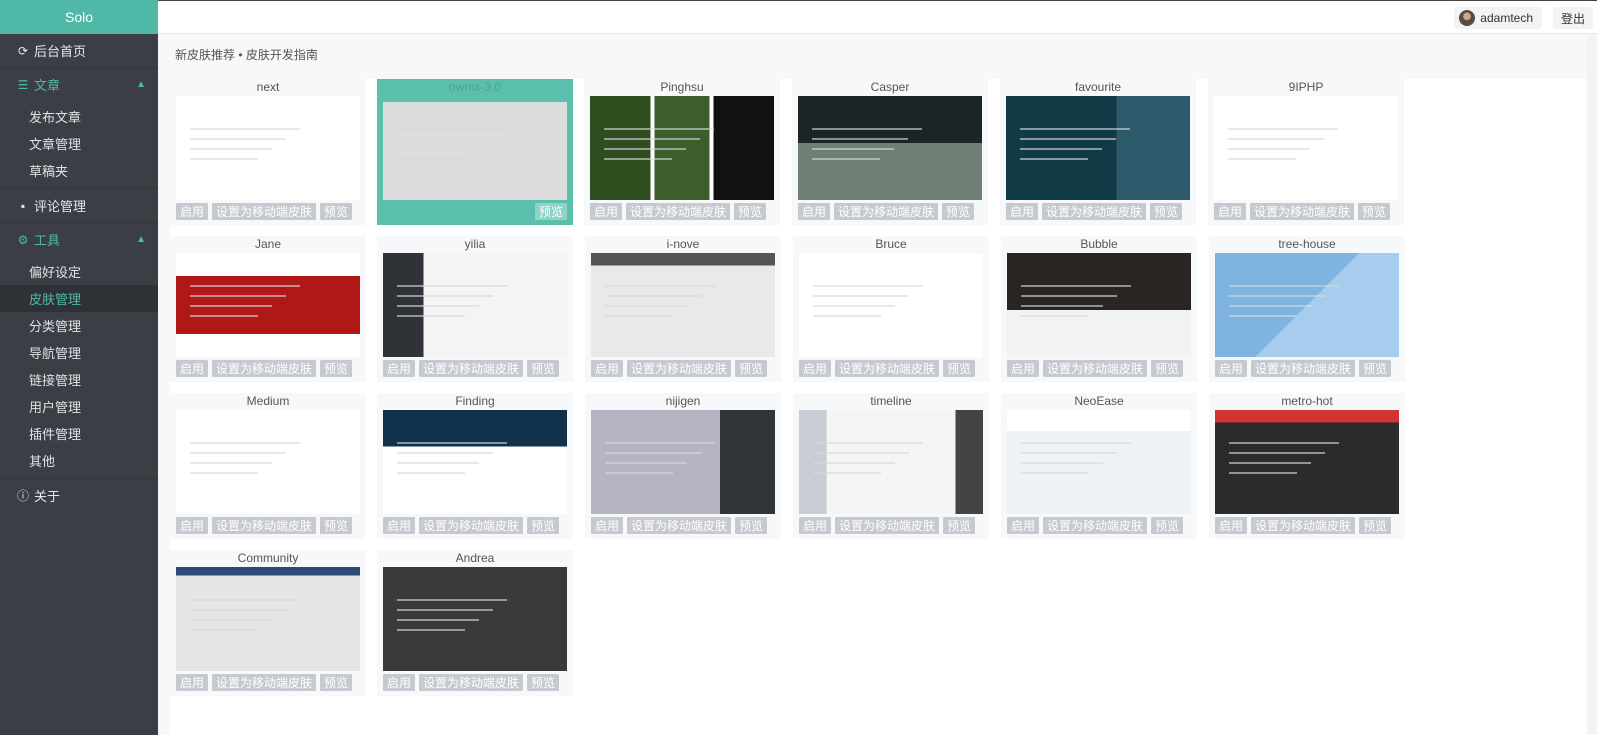 This screenshot has height=735, width=1597. I want to click on thumbnail-line, so click(639, 316).